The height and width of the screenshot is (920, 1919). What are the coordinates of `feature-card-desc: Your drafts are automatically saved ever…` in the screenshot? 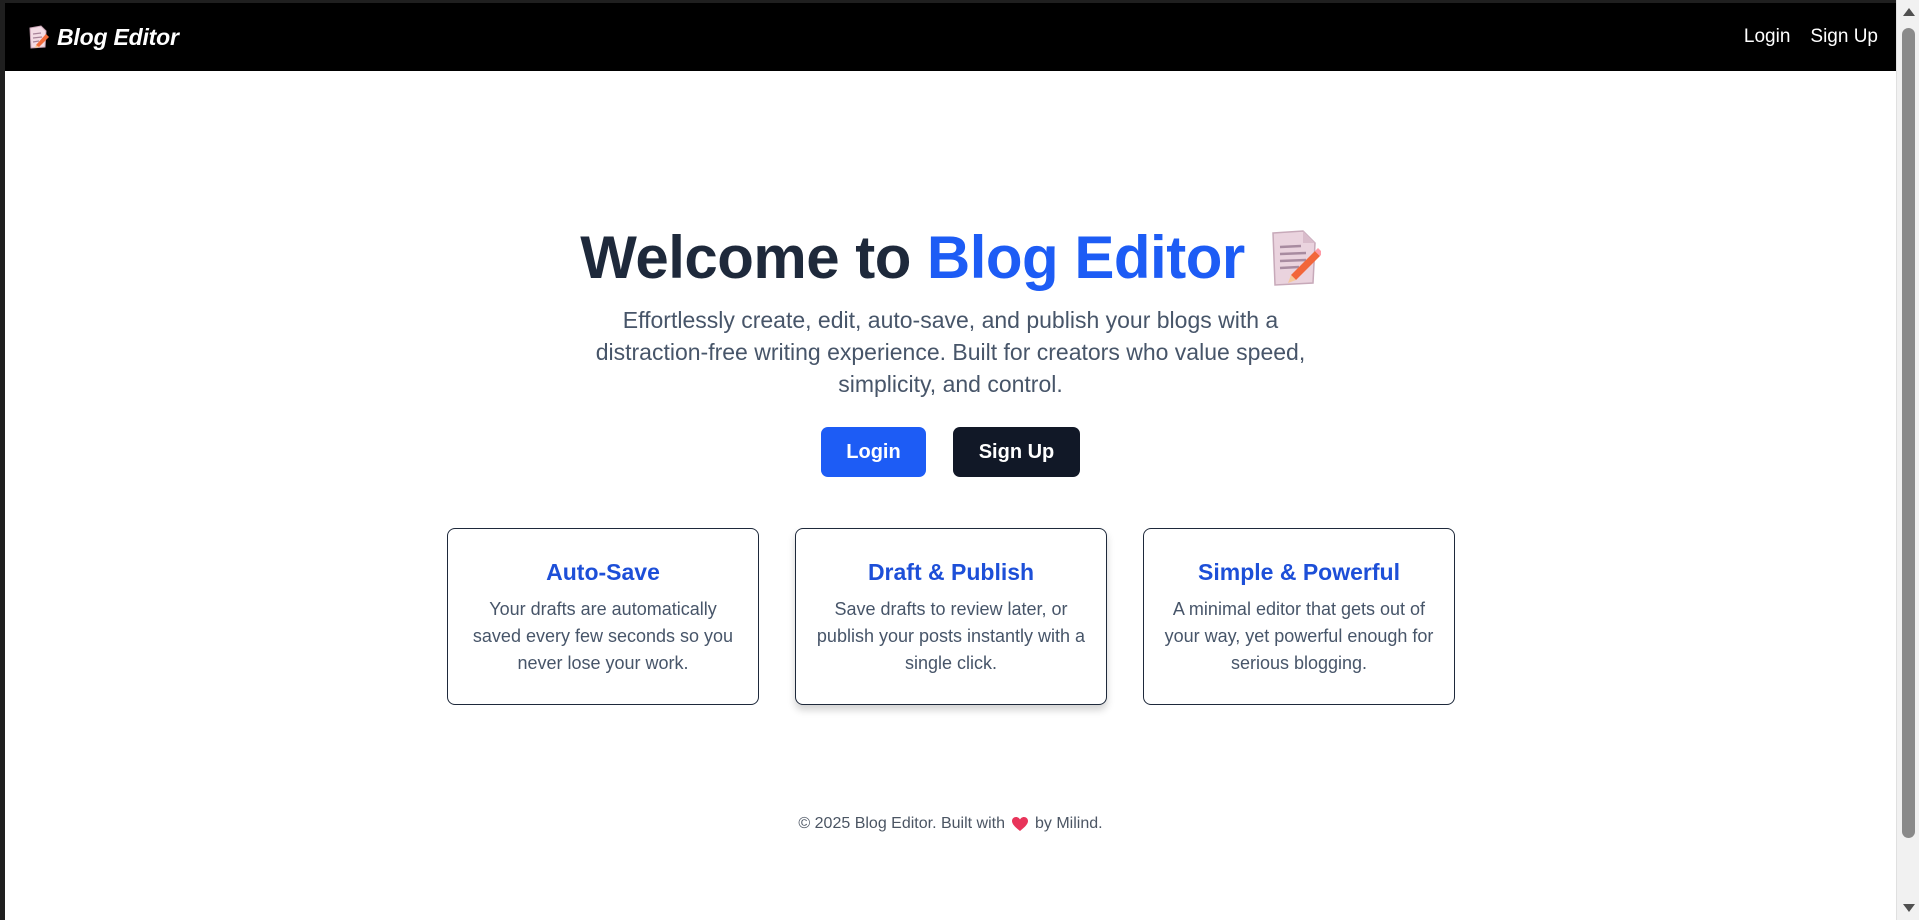 It's located at (603, 636).